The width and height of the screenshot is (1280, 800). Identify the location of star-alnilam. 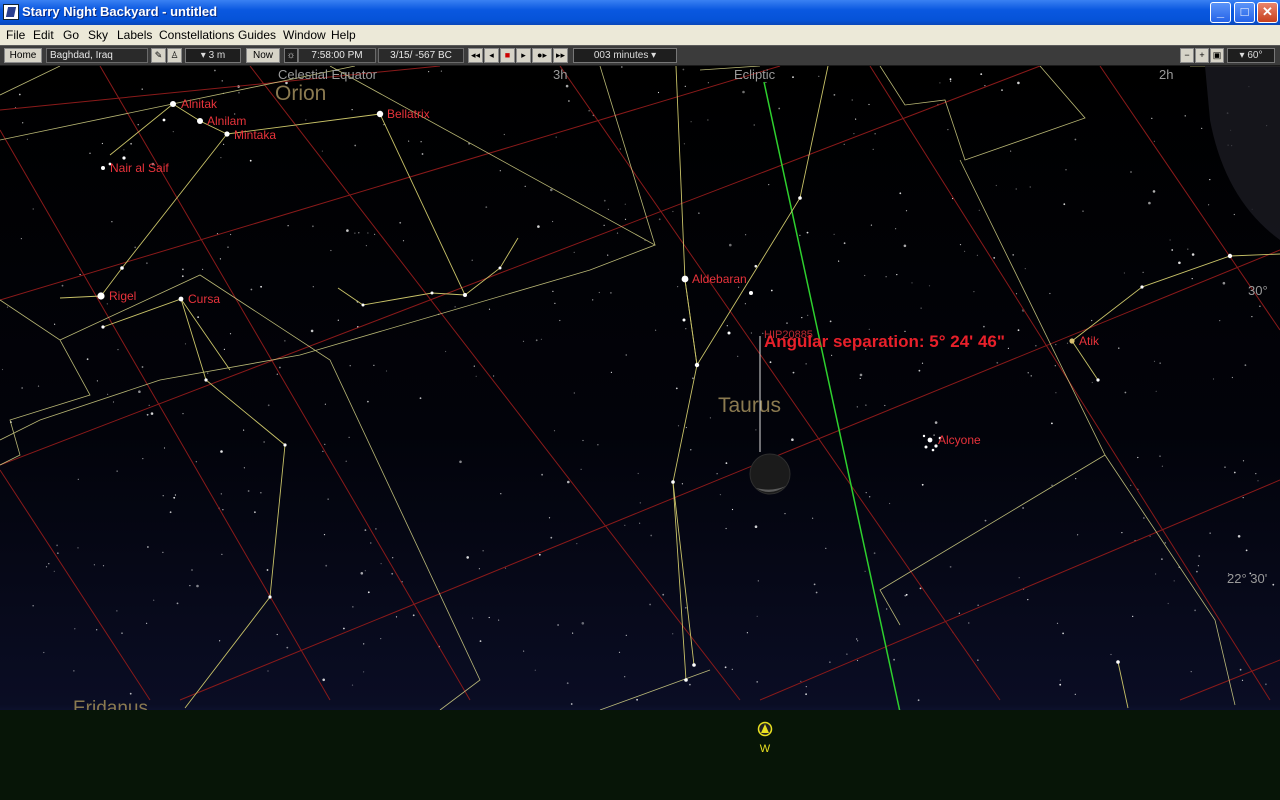
(200, 121).